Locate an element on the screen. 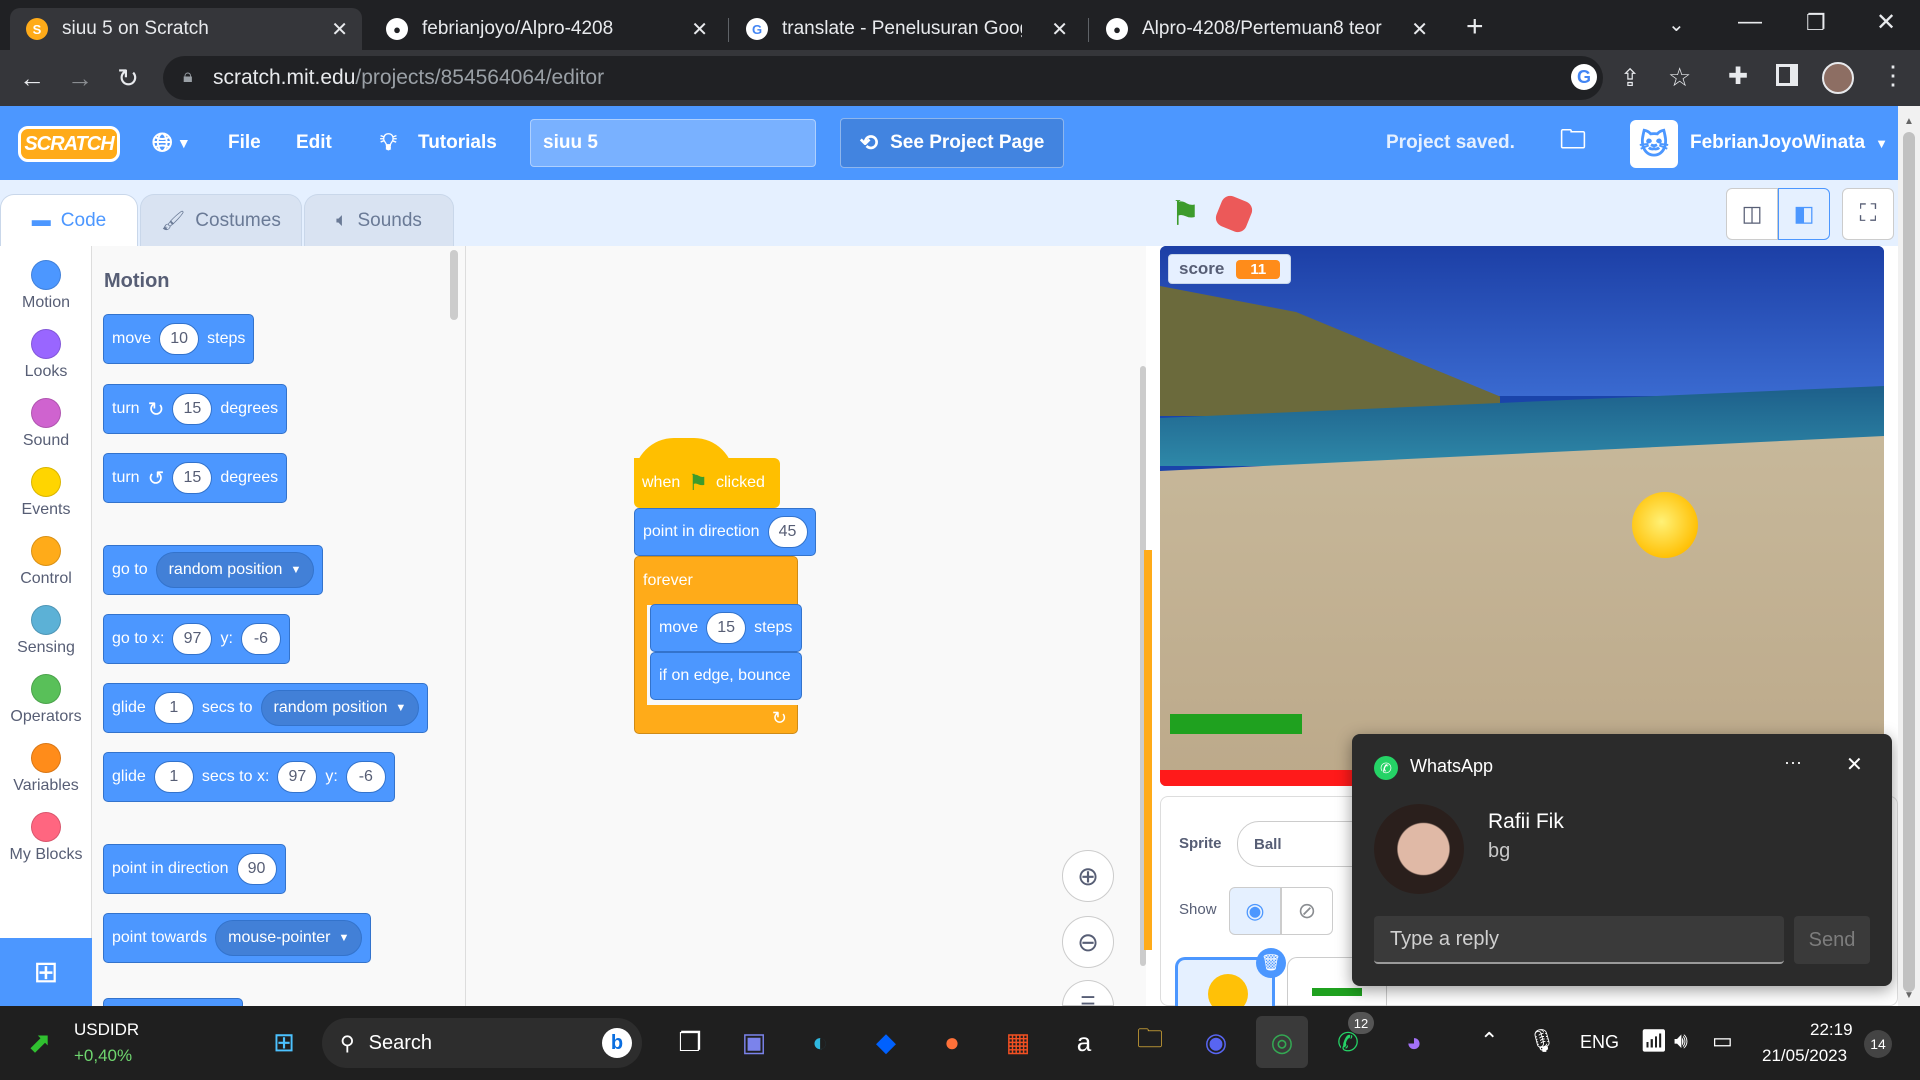  more-options-button: ··· is located at coordinates (1793, 762).